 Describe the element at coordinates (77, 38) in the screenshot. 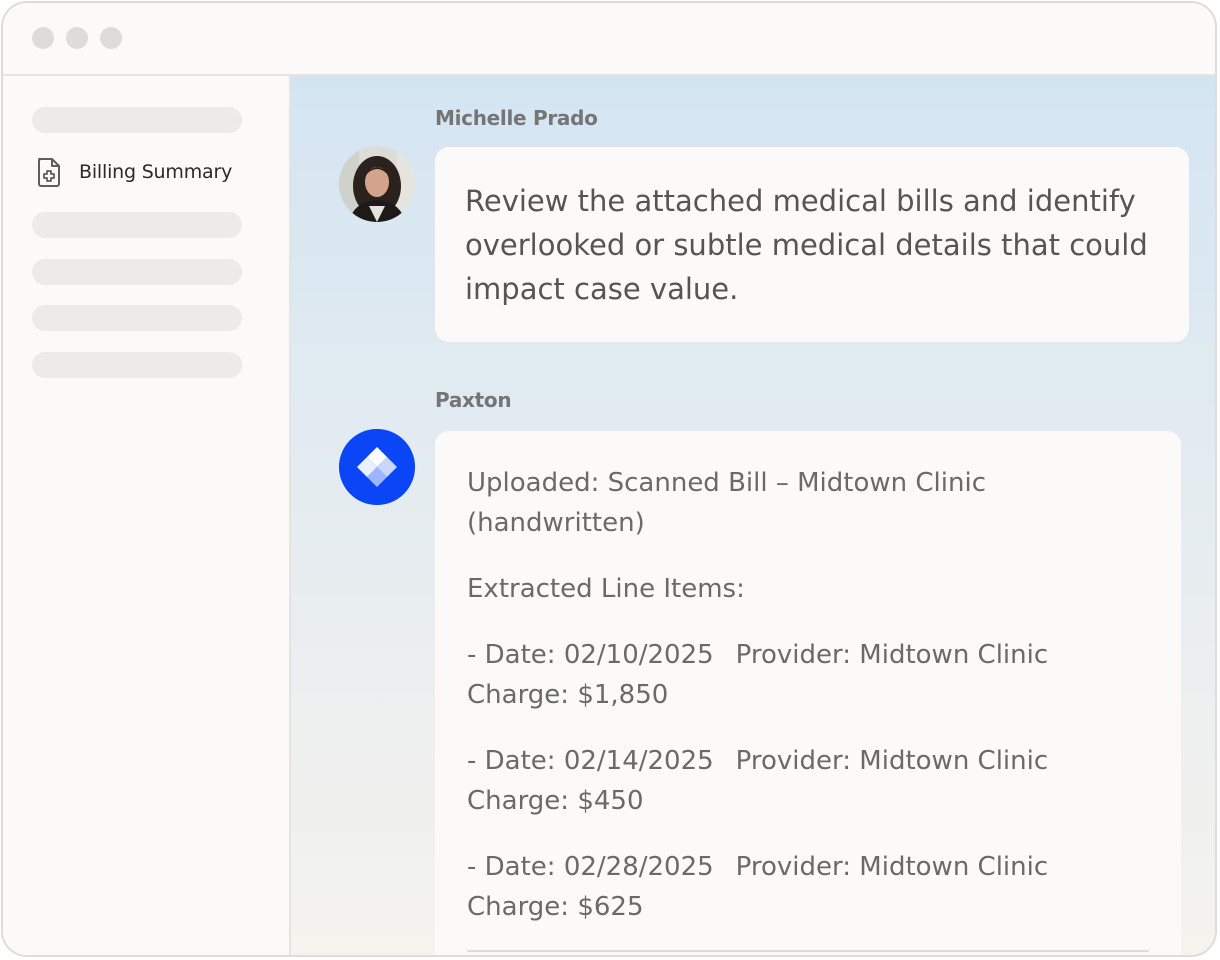

I see `minimize-dot` at that location.